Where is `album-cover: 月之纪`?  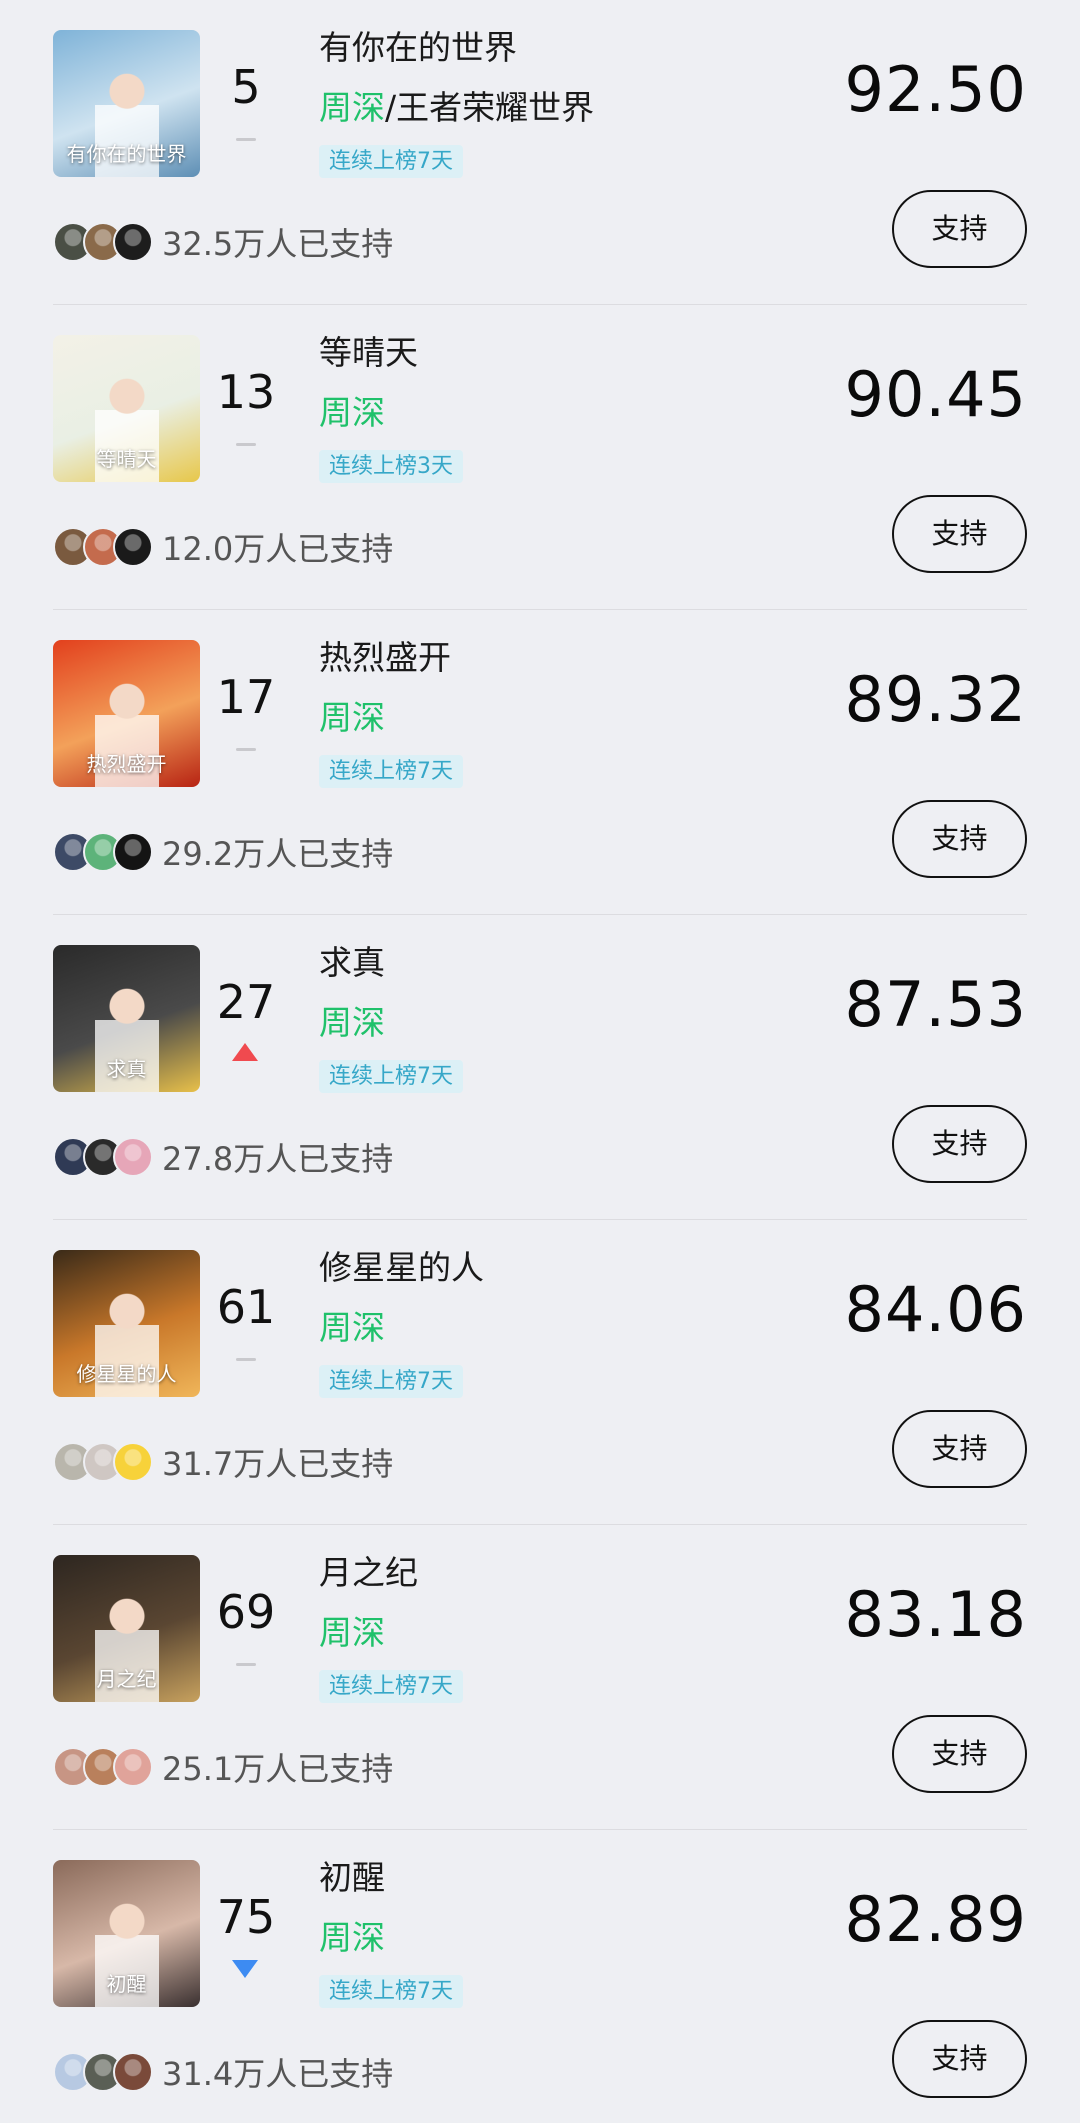 album-cover: 月之纪 is located at coordinates (126, 1628).